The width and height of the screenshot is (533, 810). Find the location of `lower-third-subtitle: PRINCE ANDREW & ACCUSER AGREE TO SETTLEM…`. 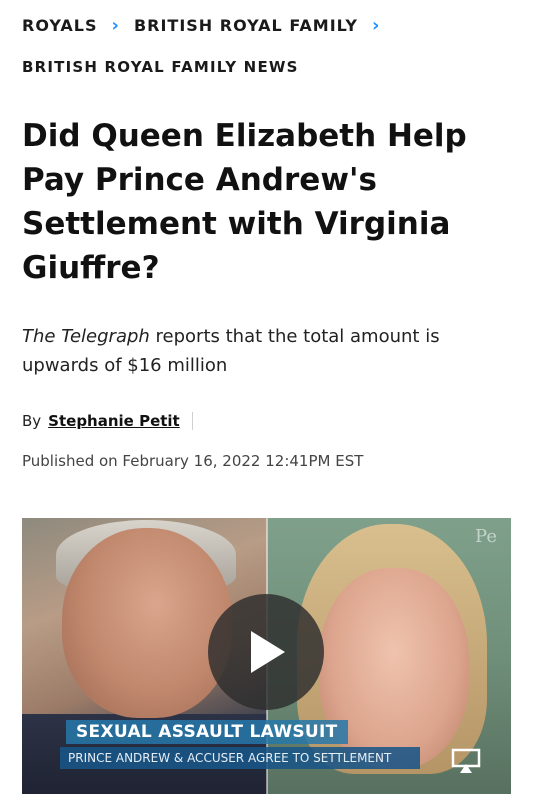

lower-third-subtitle: PRINCE ANDREW & ACCUSER AGREE TO SETTLEM… is located at coordinates (240, 758).